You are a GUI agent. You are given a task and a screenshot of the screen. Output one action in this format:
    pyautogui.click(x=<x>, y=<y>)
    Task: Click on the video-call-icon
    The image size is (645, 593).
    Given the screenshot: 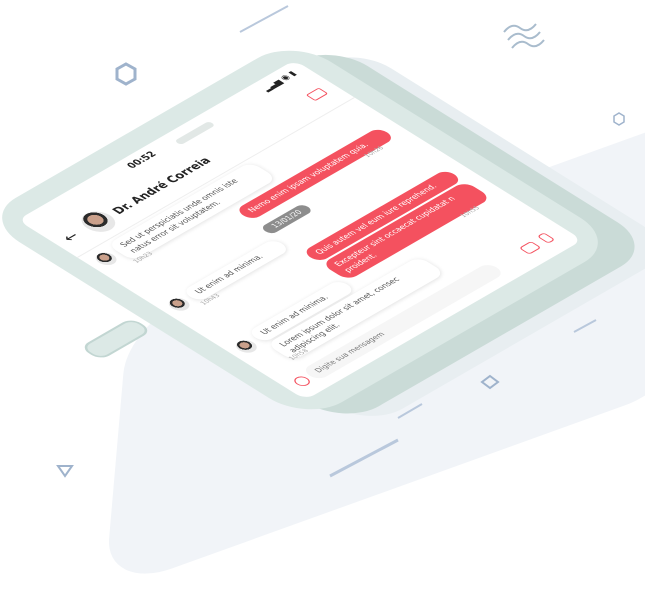 What is the action you would take?
    pyautogui.click(x=317, y=94)
    